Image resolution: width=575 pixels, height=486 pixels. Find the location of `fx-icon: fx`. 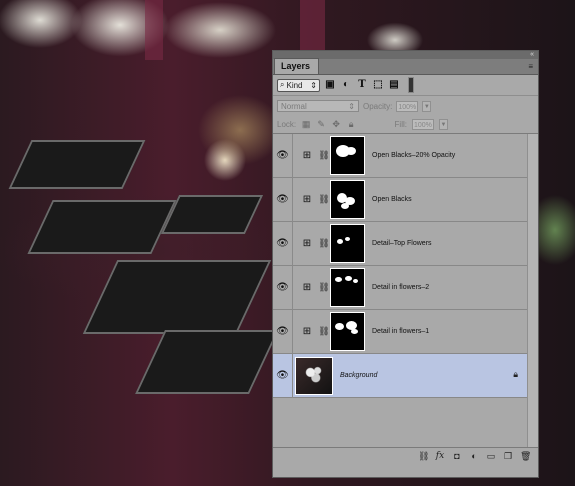

fx-icon: fx is located at coordinates (440, 456).